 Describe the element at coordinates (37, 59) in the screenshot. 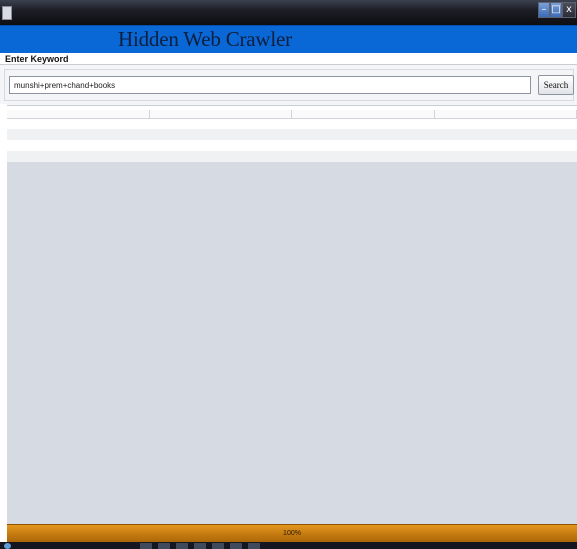

I see `keyword-label: Enter Keyword` at that location.